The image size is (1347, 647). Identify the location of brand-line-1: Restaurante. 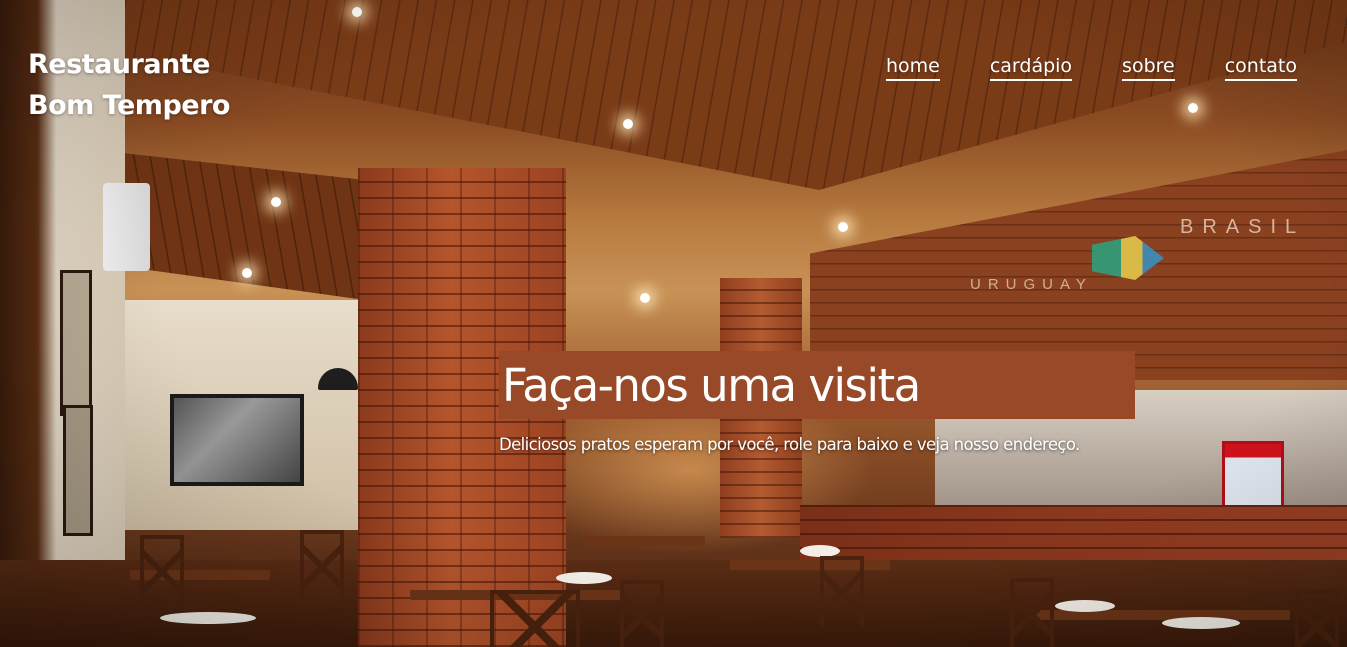
(119, 64).